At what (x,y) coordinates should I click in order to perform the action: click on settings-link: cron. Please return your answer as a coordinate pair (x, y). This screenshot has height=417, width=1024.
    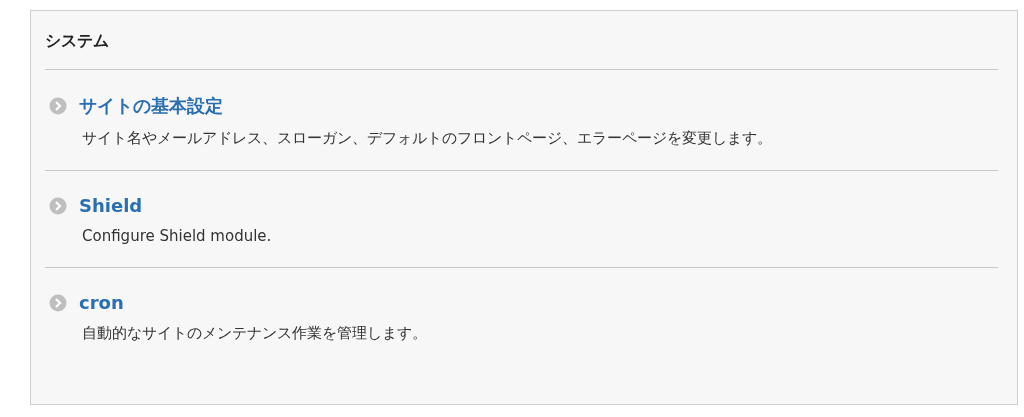
    Looking at the image, I should click on (101, 302).